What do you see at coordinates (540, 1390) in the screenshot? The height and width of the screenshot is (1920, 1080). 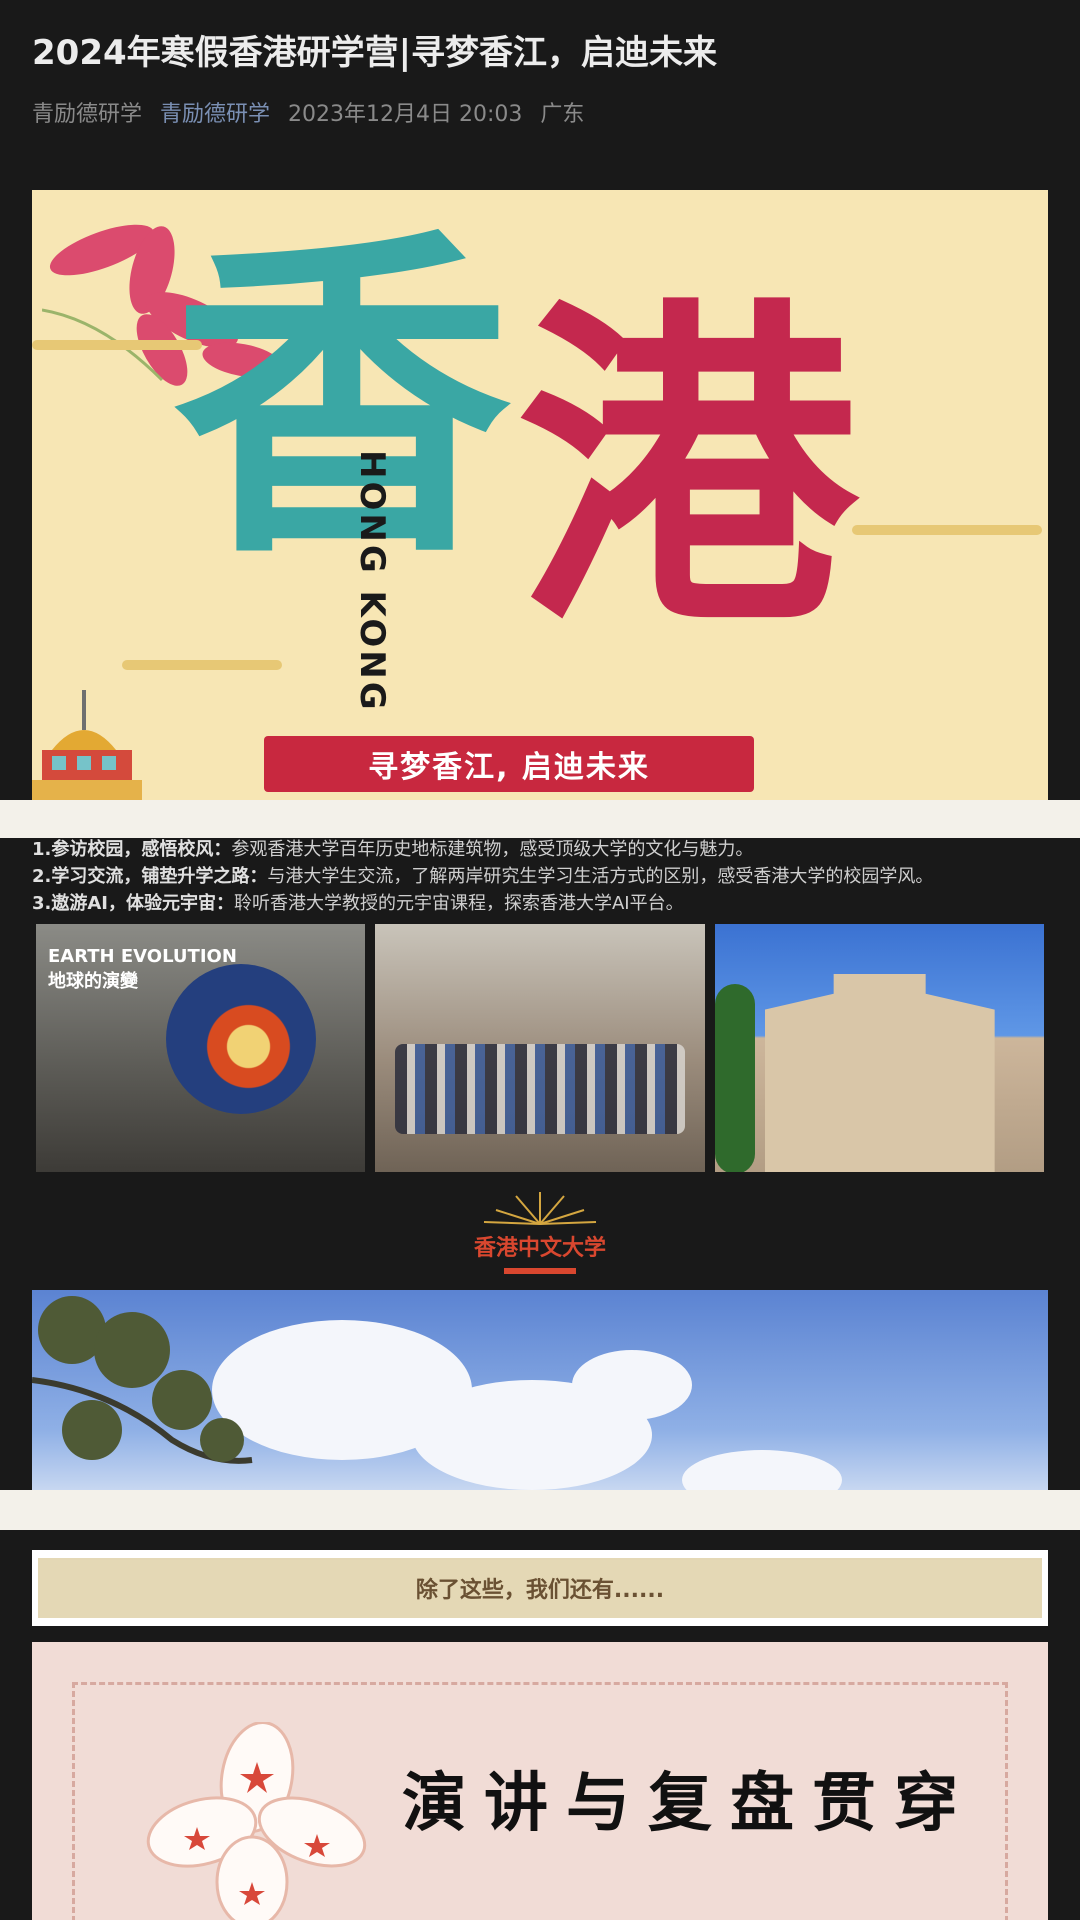 I see `campus-sky-image` at bounding box center [540, 1390].